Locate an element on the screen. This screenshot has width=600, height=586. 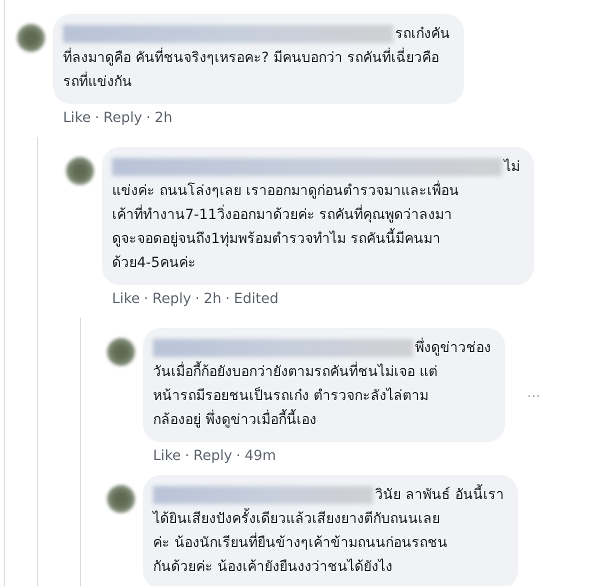
comment-text-line: ค่ะ น้องนักเรียนที่ยืนข้างๆเค้าข้ามถนนก่อนรถชน is located at coordinates (328, 543).